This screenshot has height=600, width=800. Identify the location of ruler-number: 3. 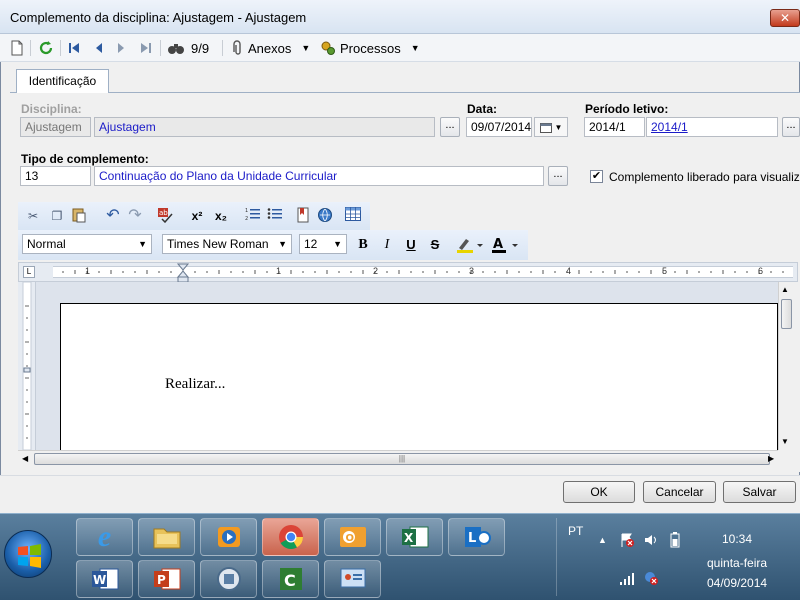
(472, 271).